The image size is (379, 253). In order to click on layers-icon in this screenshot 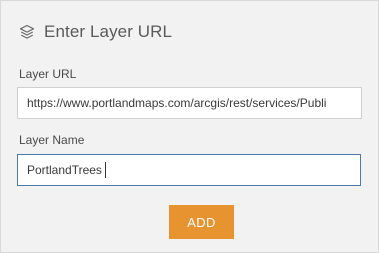, I will do `click(27, 32)`.